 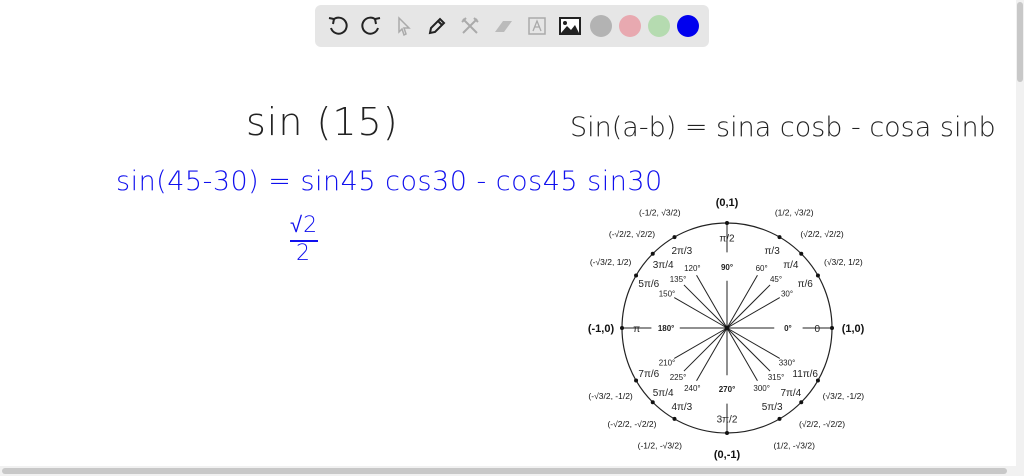 I want to click on fraction-denominator: 2, so click(x=303, y=253).